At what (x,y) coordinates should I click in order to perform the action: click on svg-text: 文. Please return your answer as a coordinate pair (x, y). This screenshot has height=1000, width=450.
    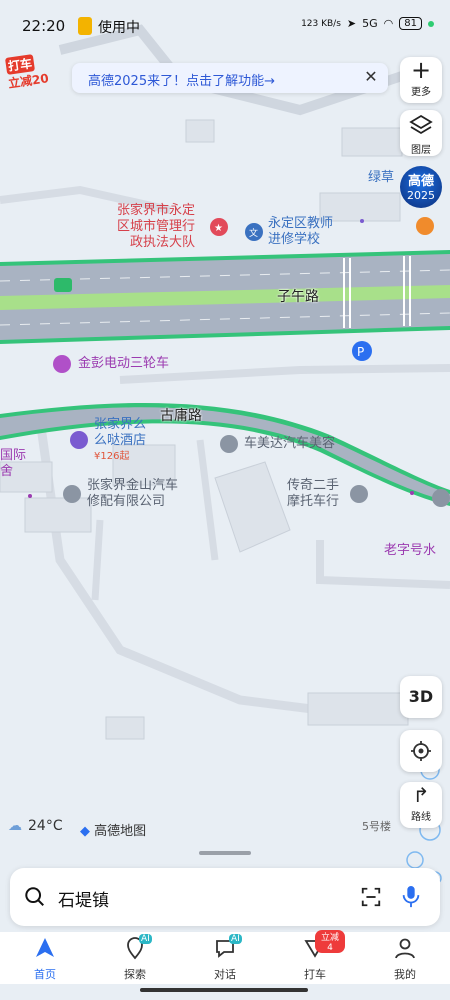
    Looking at the image, I should click on (253, 233).